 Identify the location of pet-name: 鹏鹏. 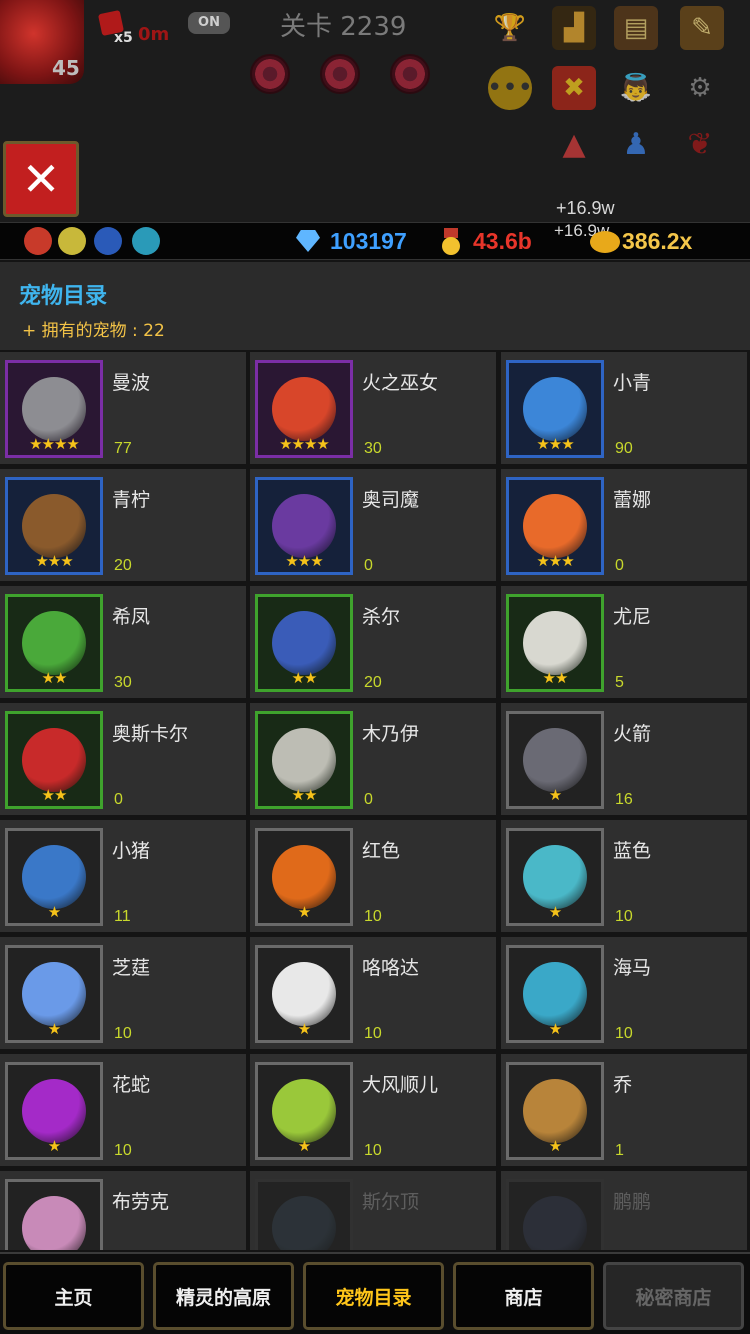
(632, 1202).